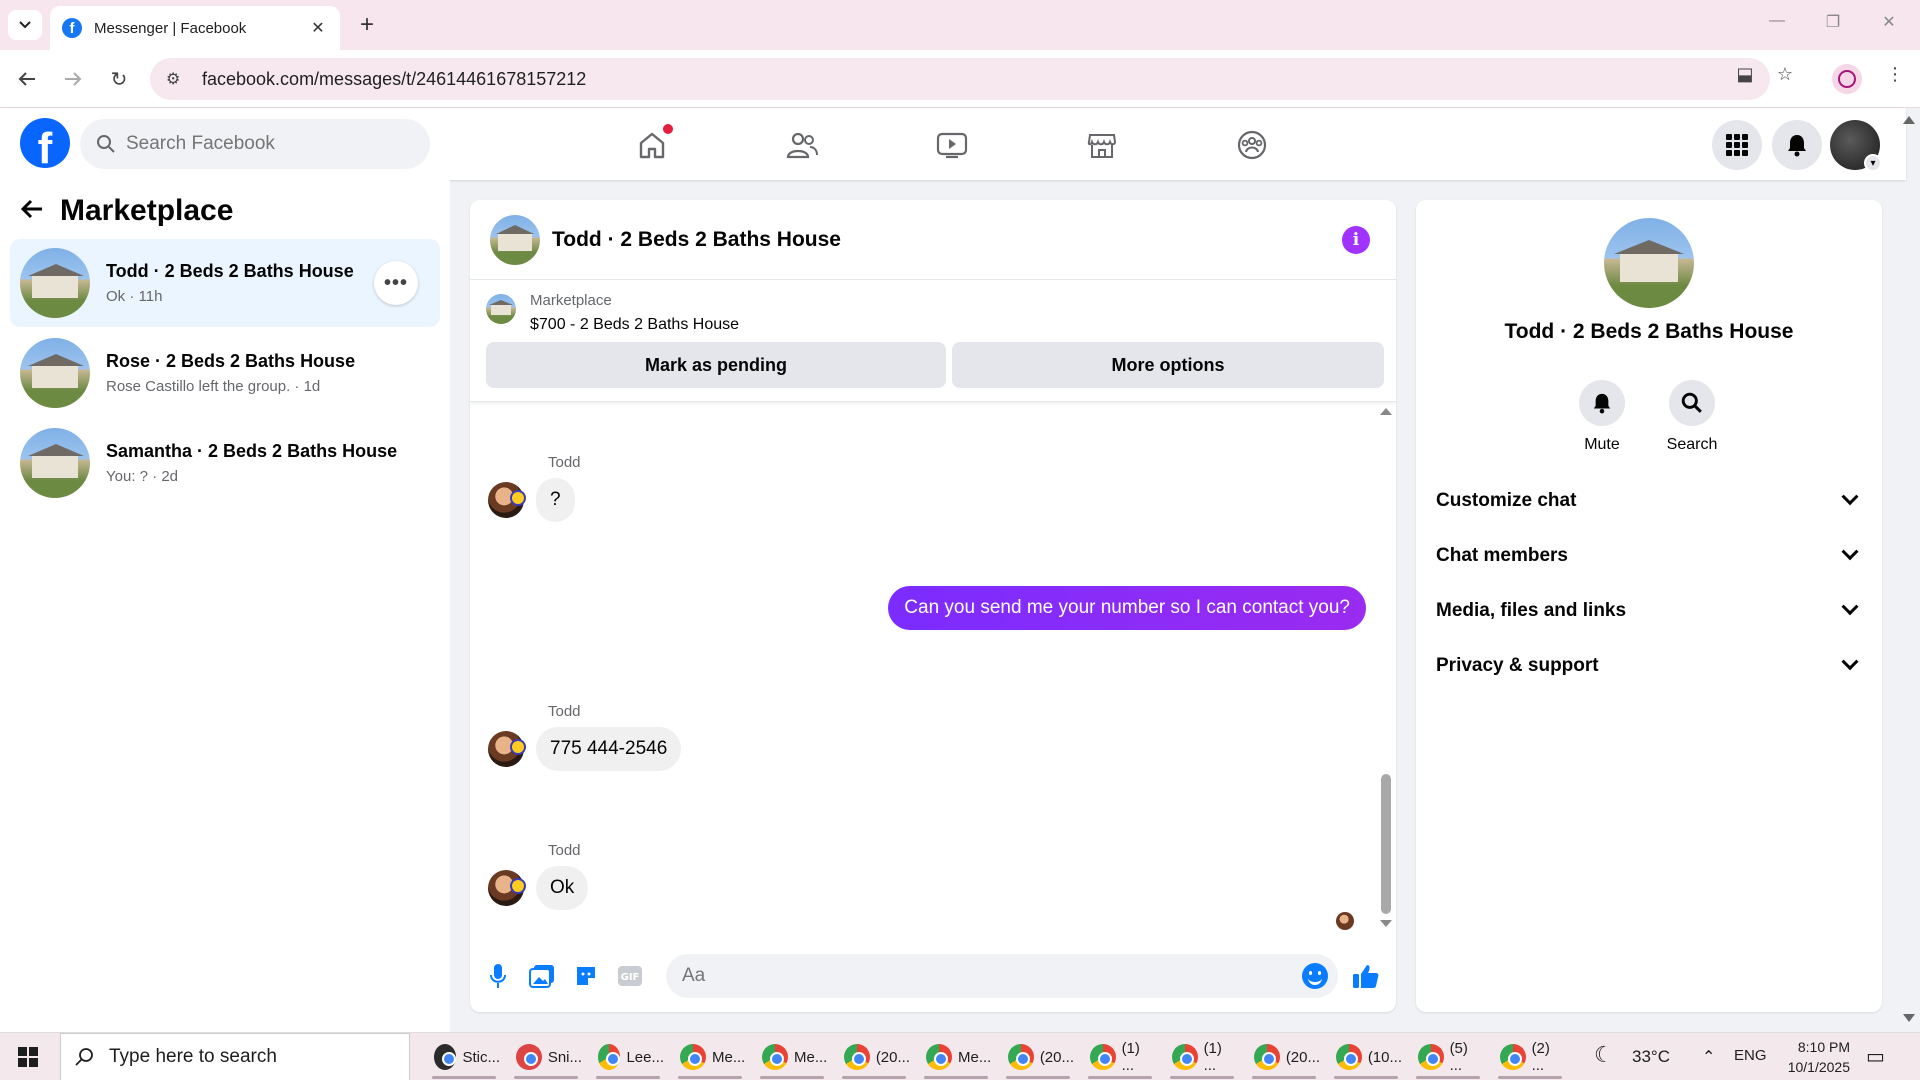  What do you see at coordinates (1692, 444) in the screenshot?
I see `search-label: Search` at bounding box center [1692, 444].